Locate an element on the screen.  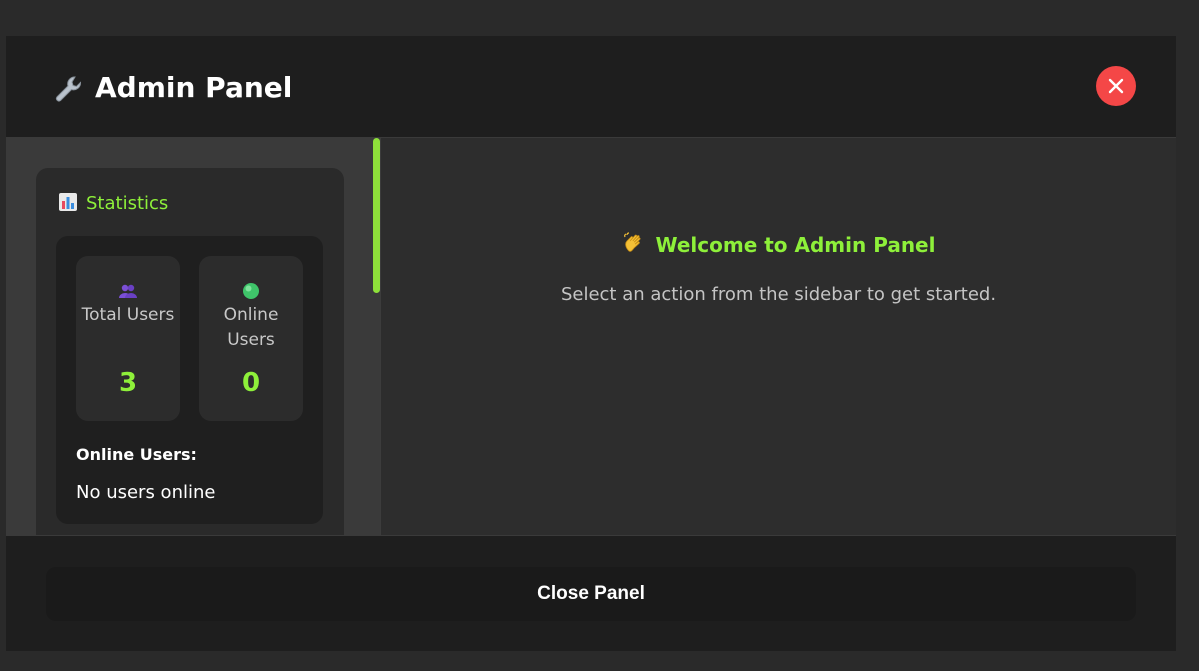
wrench-icon is located at coordinates (67, 89).